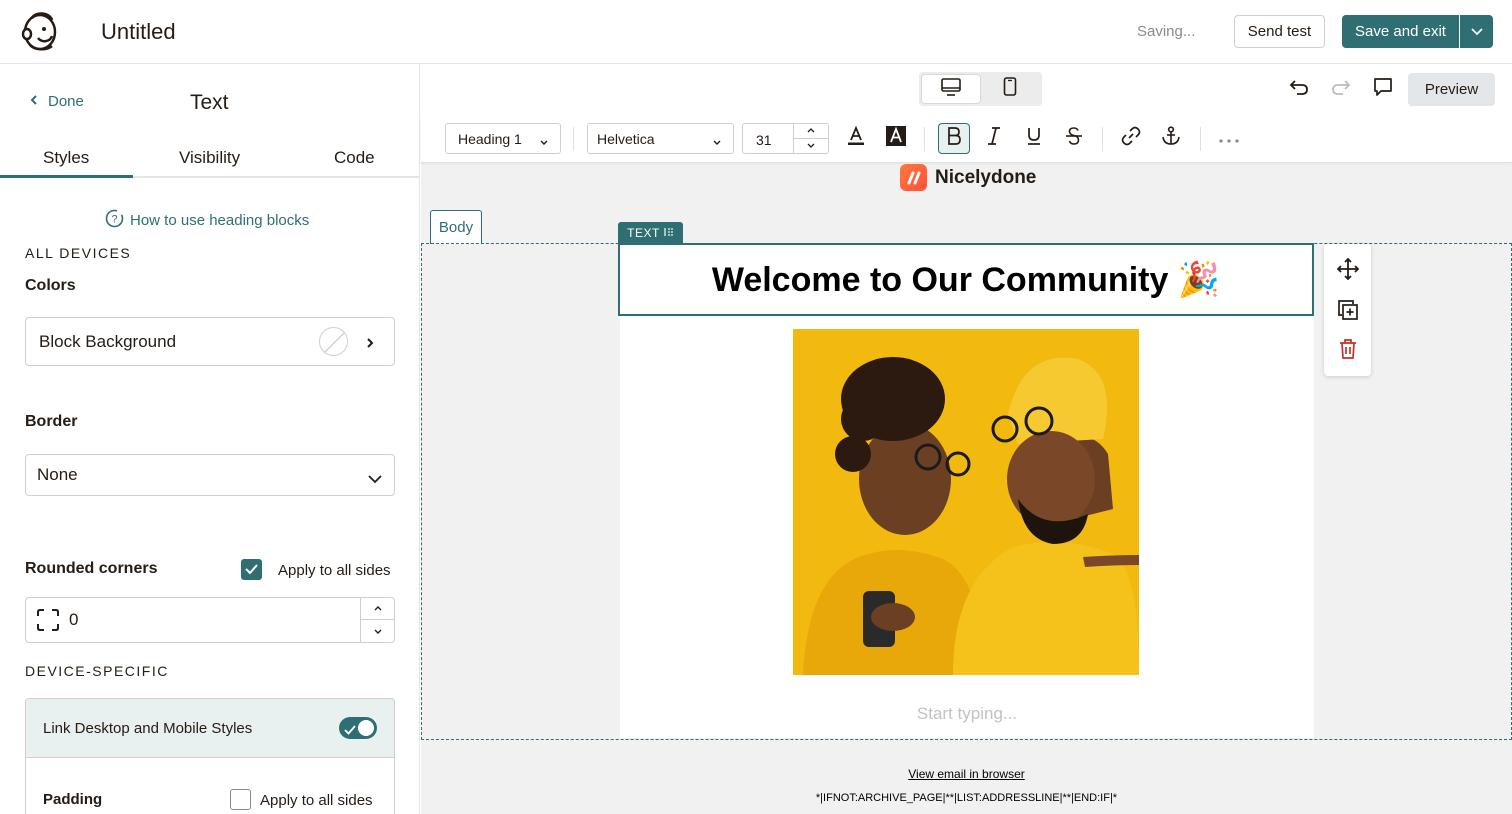 The image size is (1512, 814). What do you see at coordinates (51, 421) in the screenshot?
I see `border-heading: Border` at bounding box center [51, 421].